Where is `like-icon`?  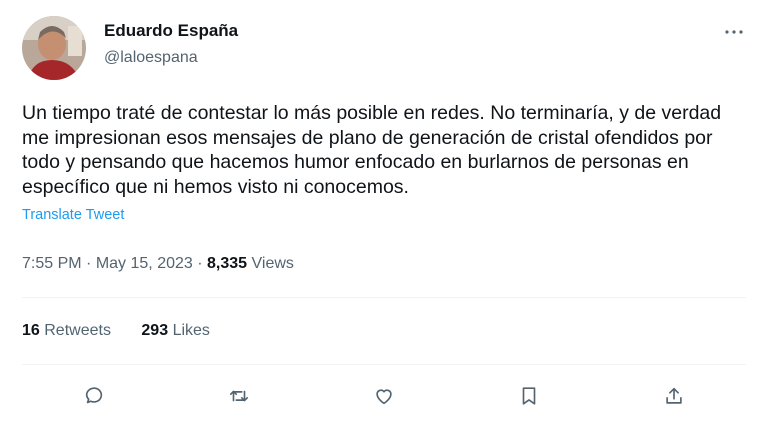 like-icon is located at coordinates (384, 397).